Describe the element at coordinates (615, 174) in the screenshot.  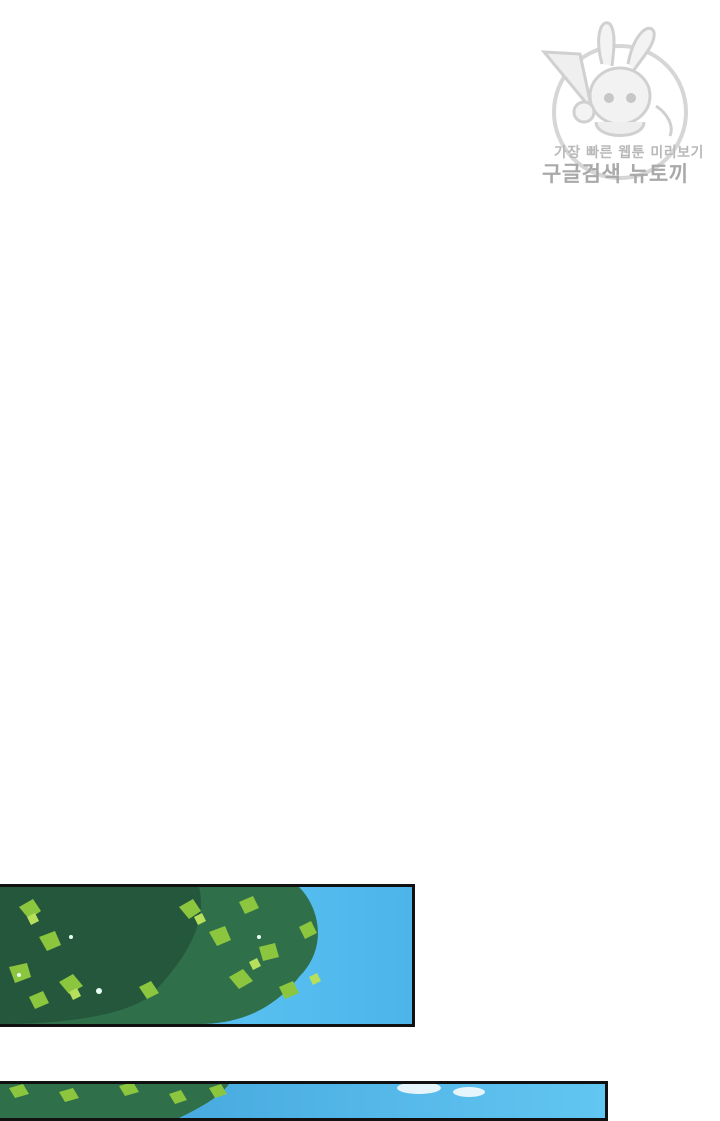
I see `watermark-site-name: 구글검색 뉴토끼` at that location.